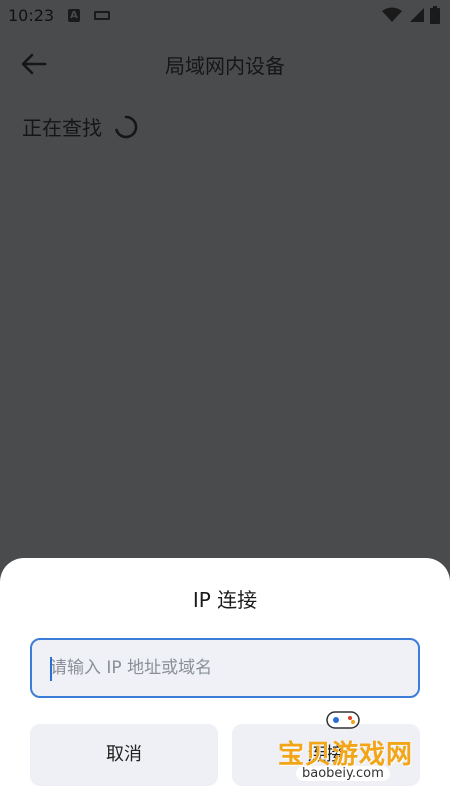  Describe the element at coordinates (124, 755) in the screenshot. I see `cancel-button: 取消` at that location.